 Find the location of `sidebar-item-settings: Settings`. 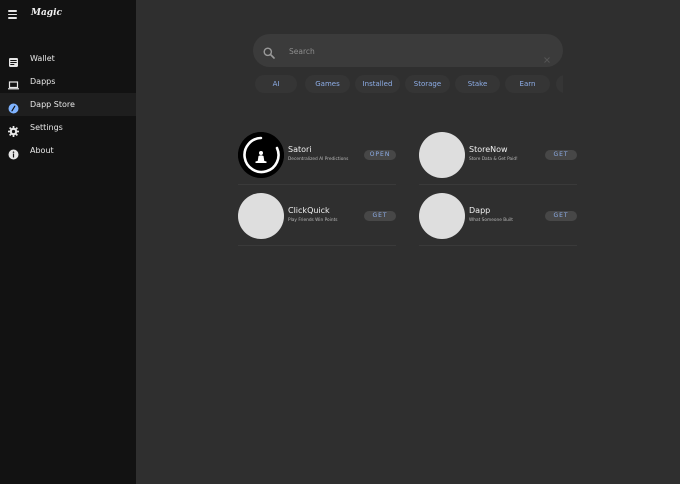

sidebar-item-settings: Settings is located at coordinates (68, 127).